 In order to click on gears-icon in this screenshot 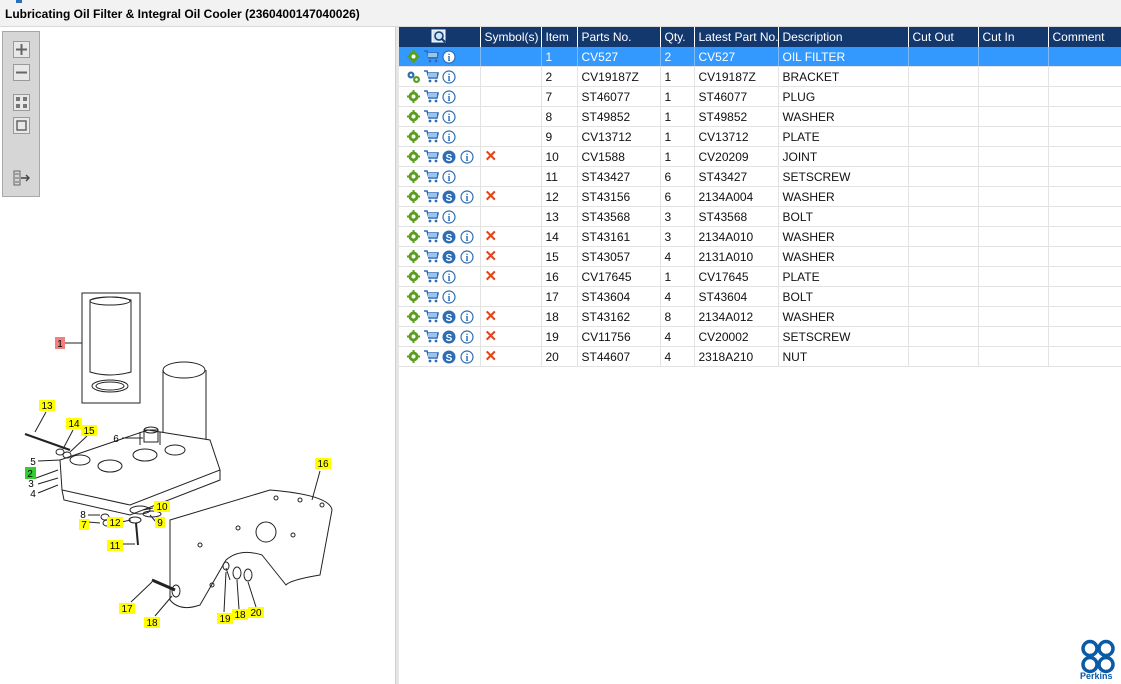, I will do `click(413, 77)`.